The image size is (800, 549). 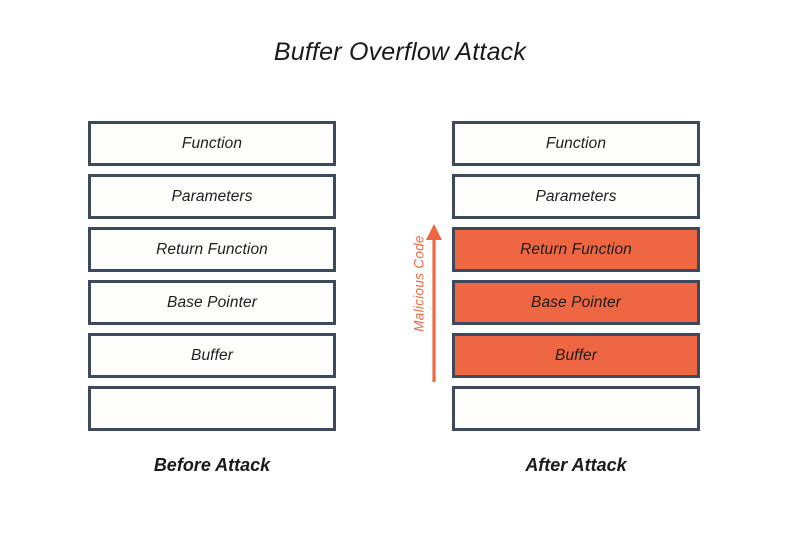 I want to click on malicious-code-annotation: Malicious Code, so click(x=424, y=303).